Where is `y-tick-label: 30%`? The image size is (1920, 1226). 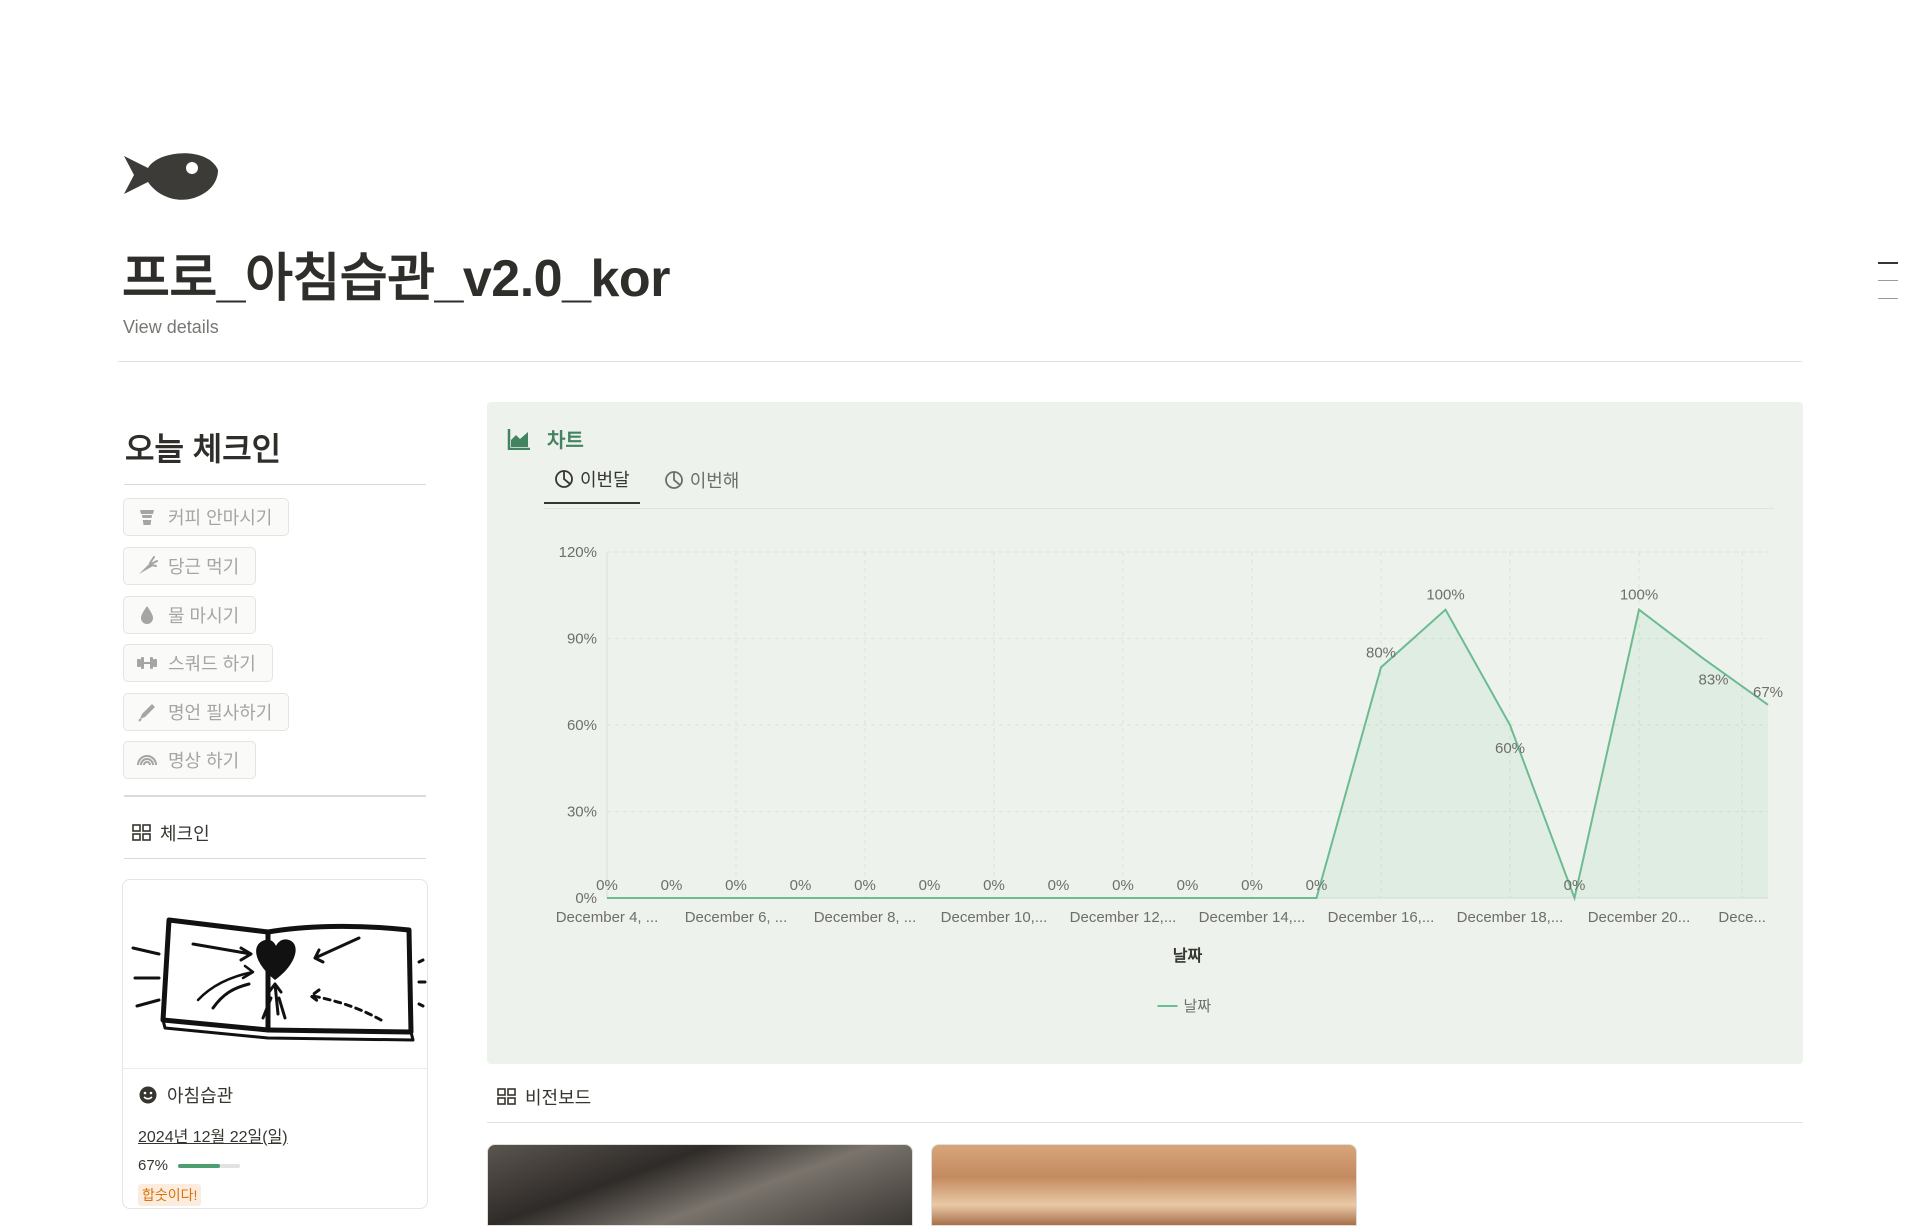
y-tick-label: 30% is located at coordinates (582, 812).